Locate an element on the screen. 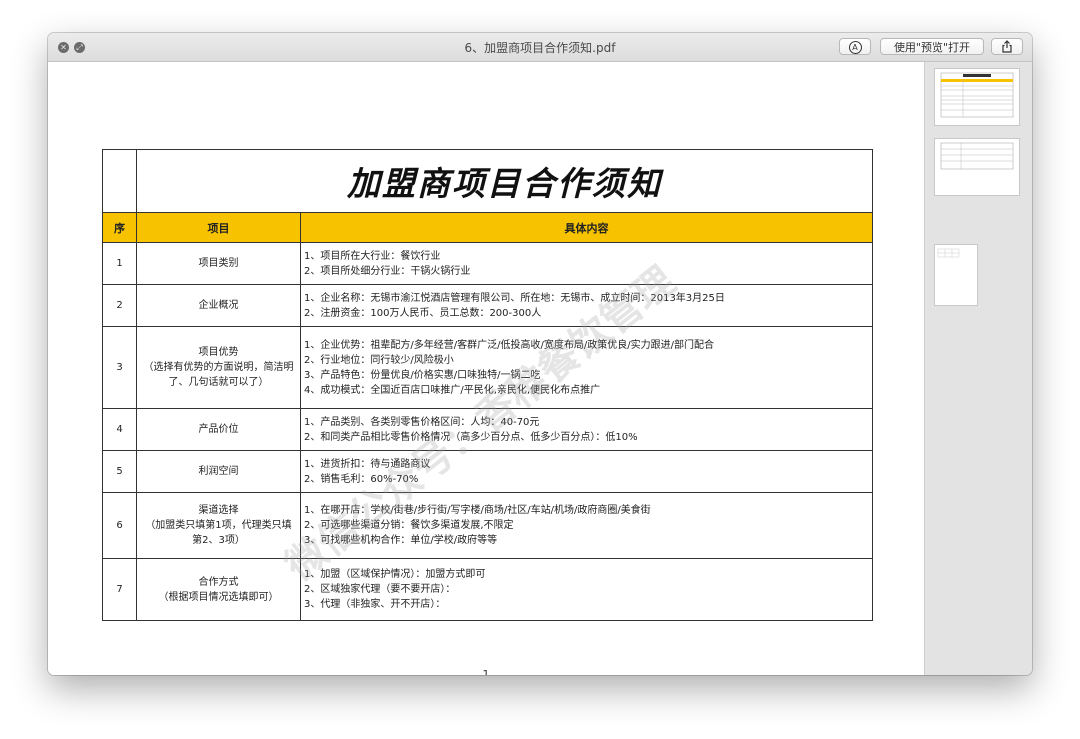  row-item: 项目类别 is located at coordinates (218, 263).